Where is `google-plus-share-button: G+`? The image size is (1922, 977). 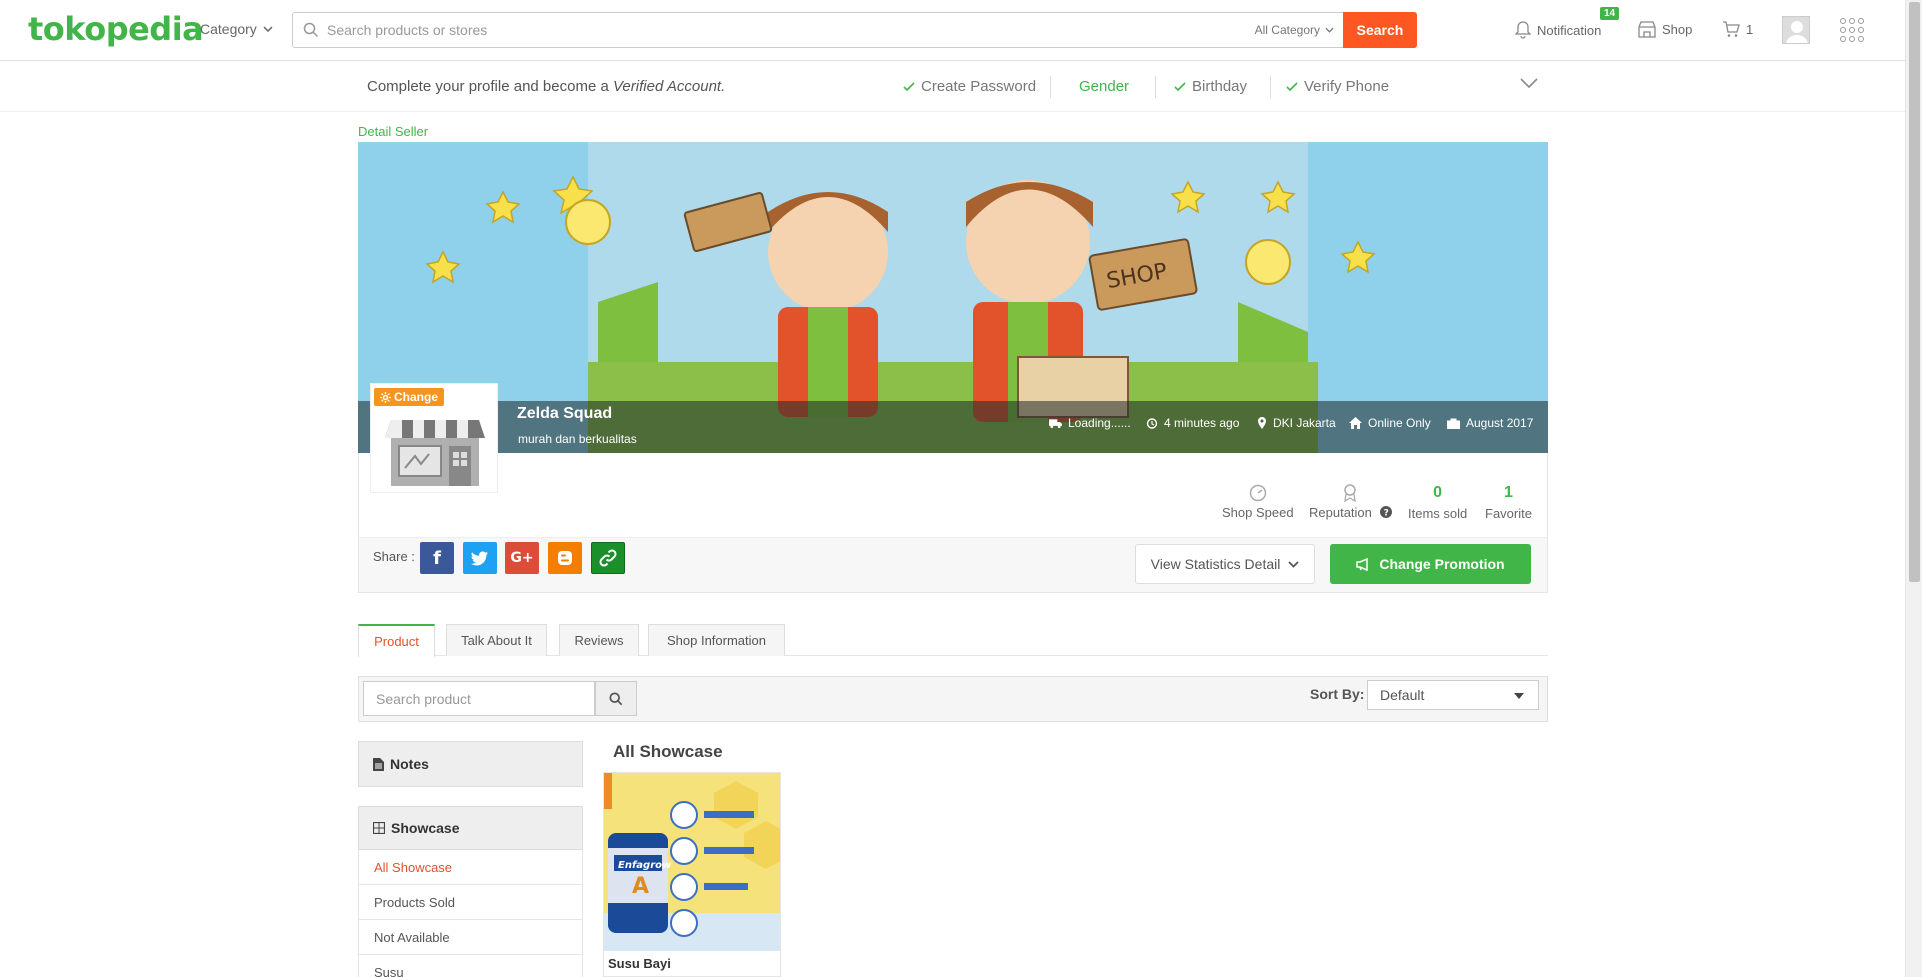 google-plus-share-button: G+ is located at coordinates (522, 558).